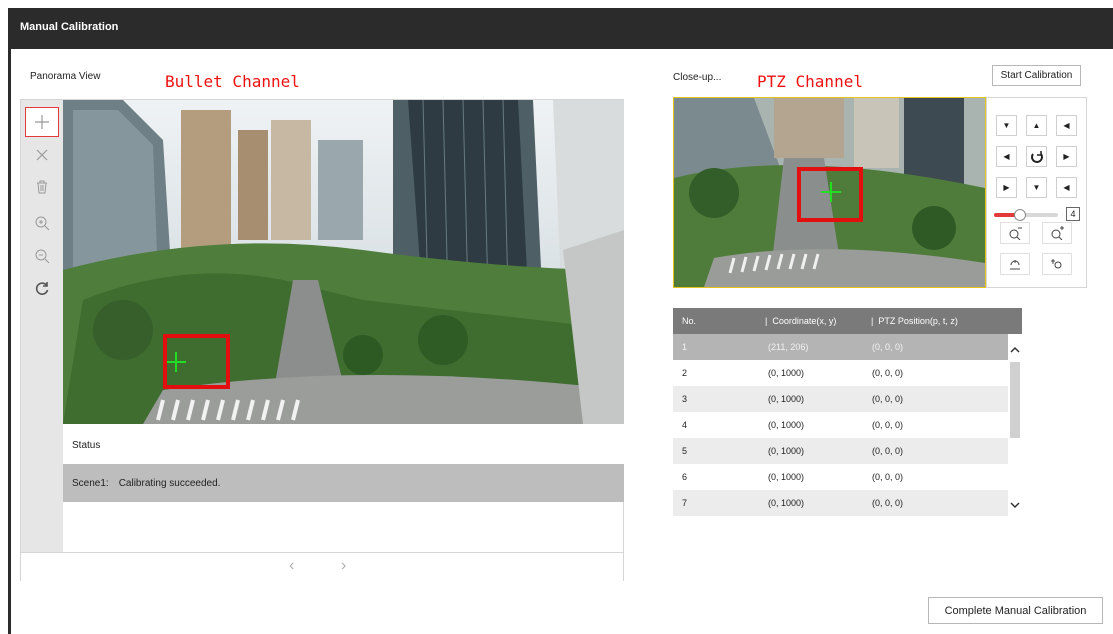  What do you see at coordinates (1015, 505) in the screenshot?
I see `scroll-down-icon` at bounding box center [1015, 505].